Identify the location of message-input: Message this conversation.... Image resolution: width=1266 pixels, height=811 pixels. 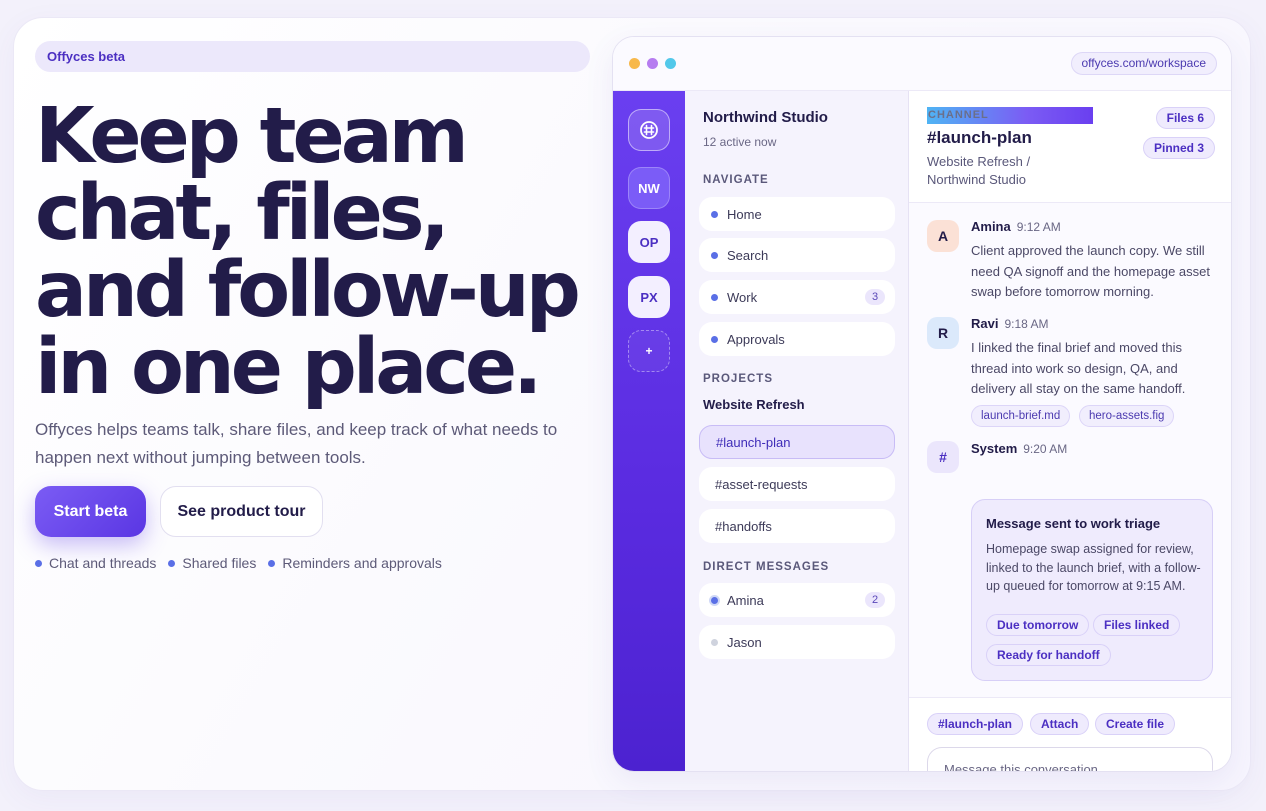
(1070, 759).